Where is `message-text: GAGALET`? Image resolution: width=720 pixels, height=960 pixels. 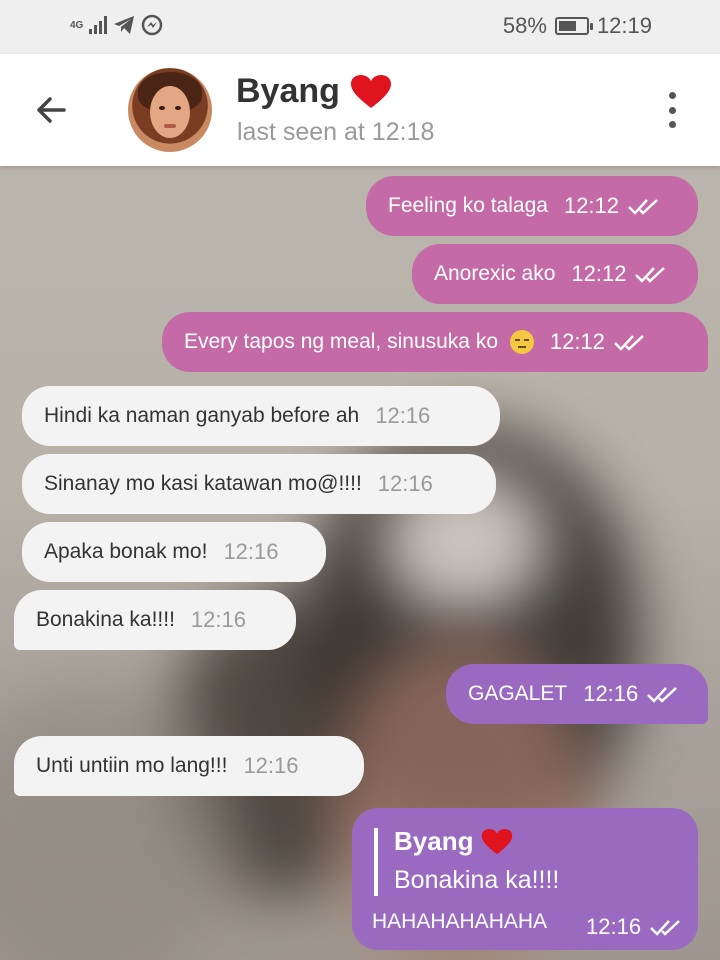 message-text: GAGALET is located at coordinates (518, 693).